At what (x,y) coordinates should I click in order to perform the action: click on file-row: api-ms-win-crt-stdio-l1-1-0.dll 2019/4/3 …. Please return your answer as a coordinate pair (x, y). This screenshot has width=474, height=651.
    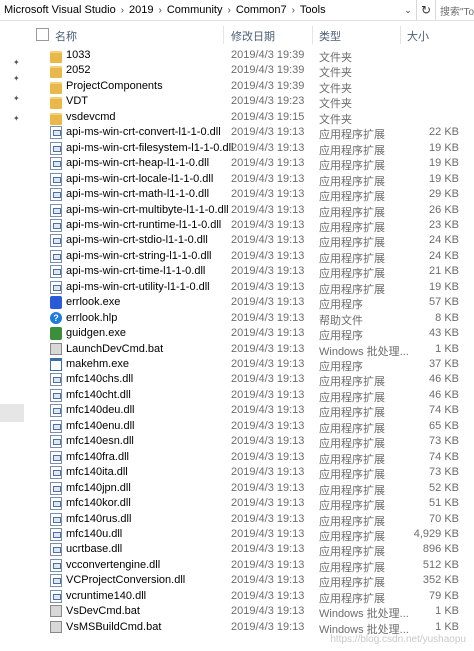
    Looking at the image, I should click on (252, 241).